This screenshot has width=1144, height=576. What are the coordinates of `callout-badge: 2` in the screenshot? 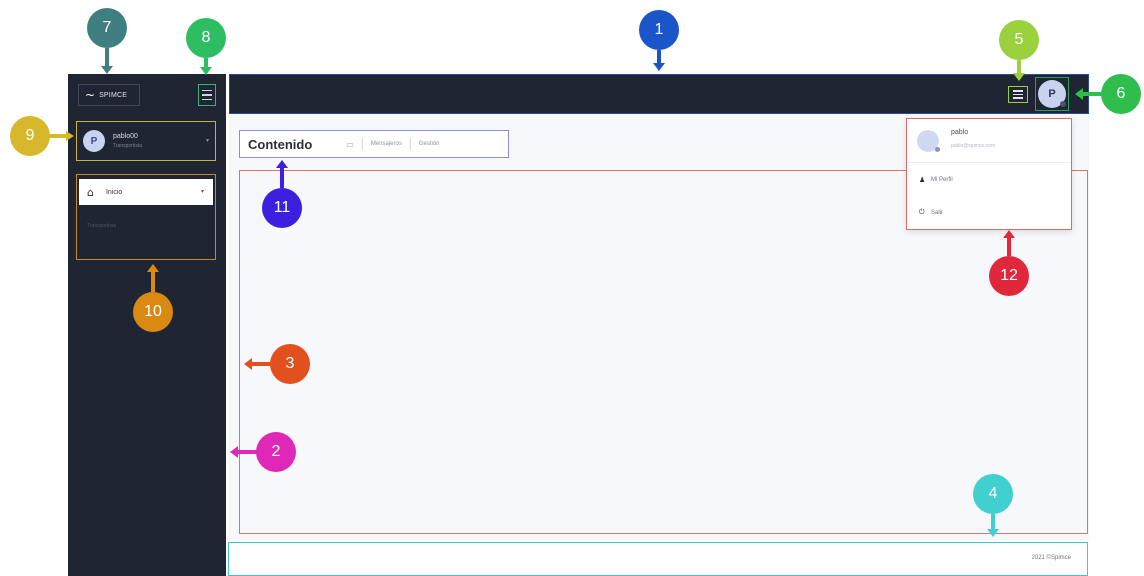 It's located at (276, 452).